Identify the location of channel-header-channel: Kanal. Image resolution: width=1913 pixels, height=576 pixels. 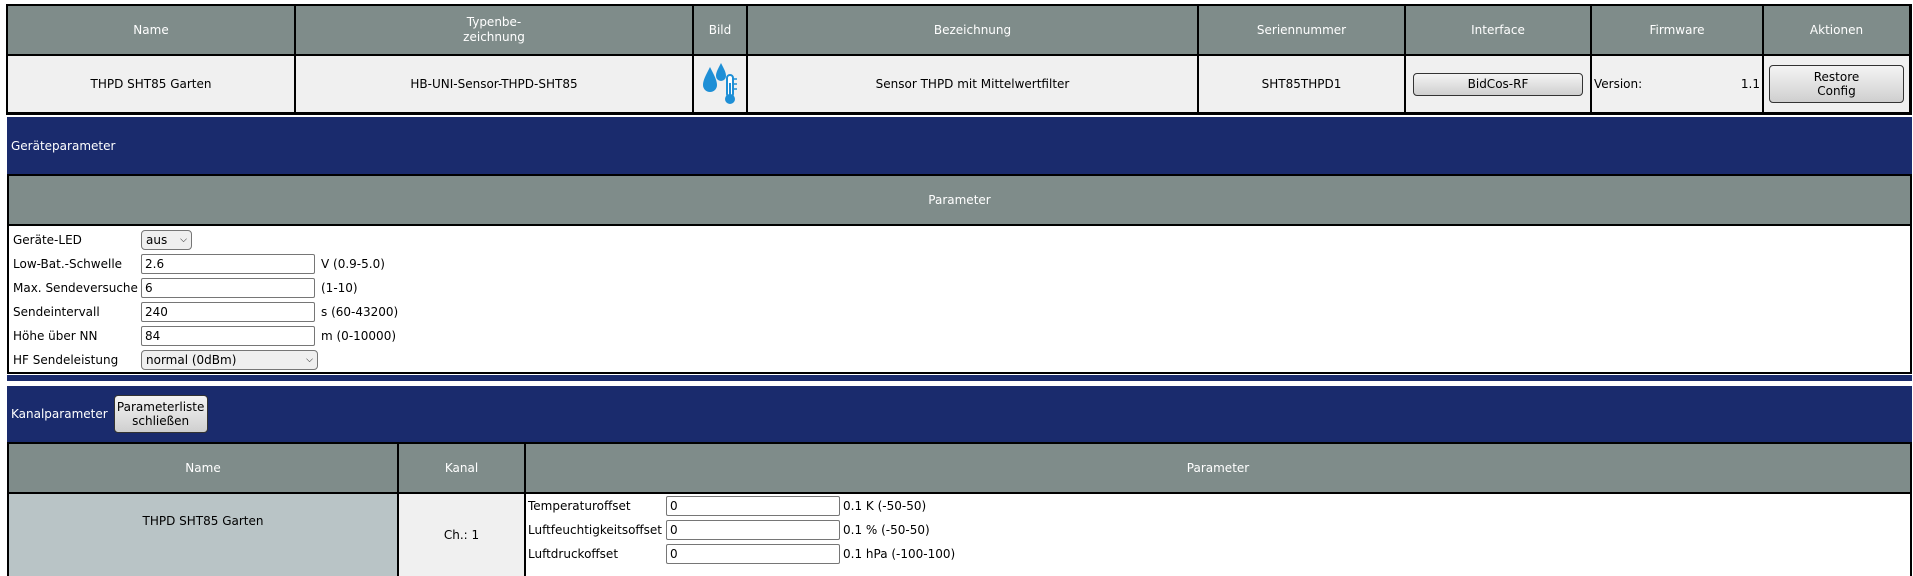
(461, 468).